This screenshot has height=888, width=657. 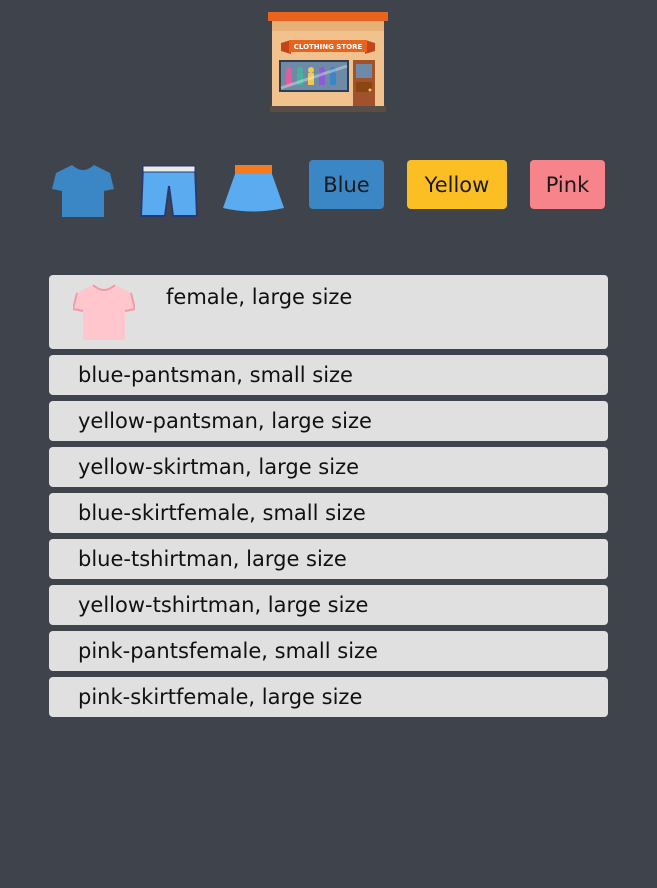 What do you see at coordinates (83, 191) in the screenshot?
I see `tshirt-icon` at bounding box center [83, 191].